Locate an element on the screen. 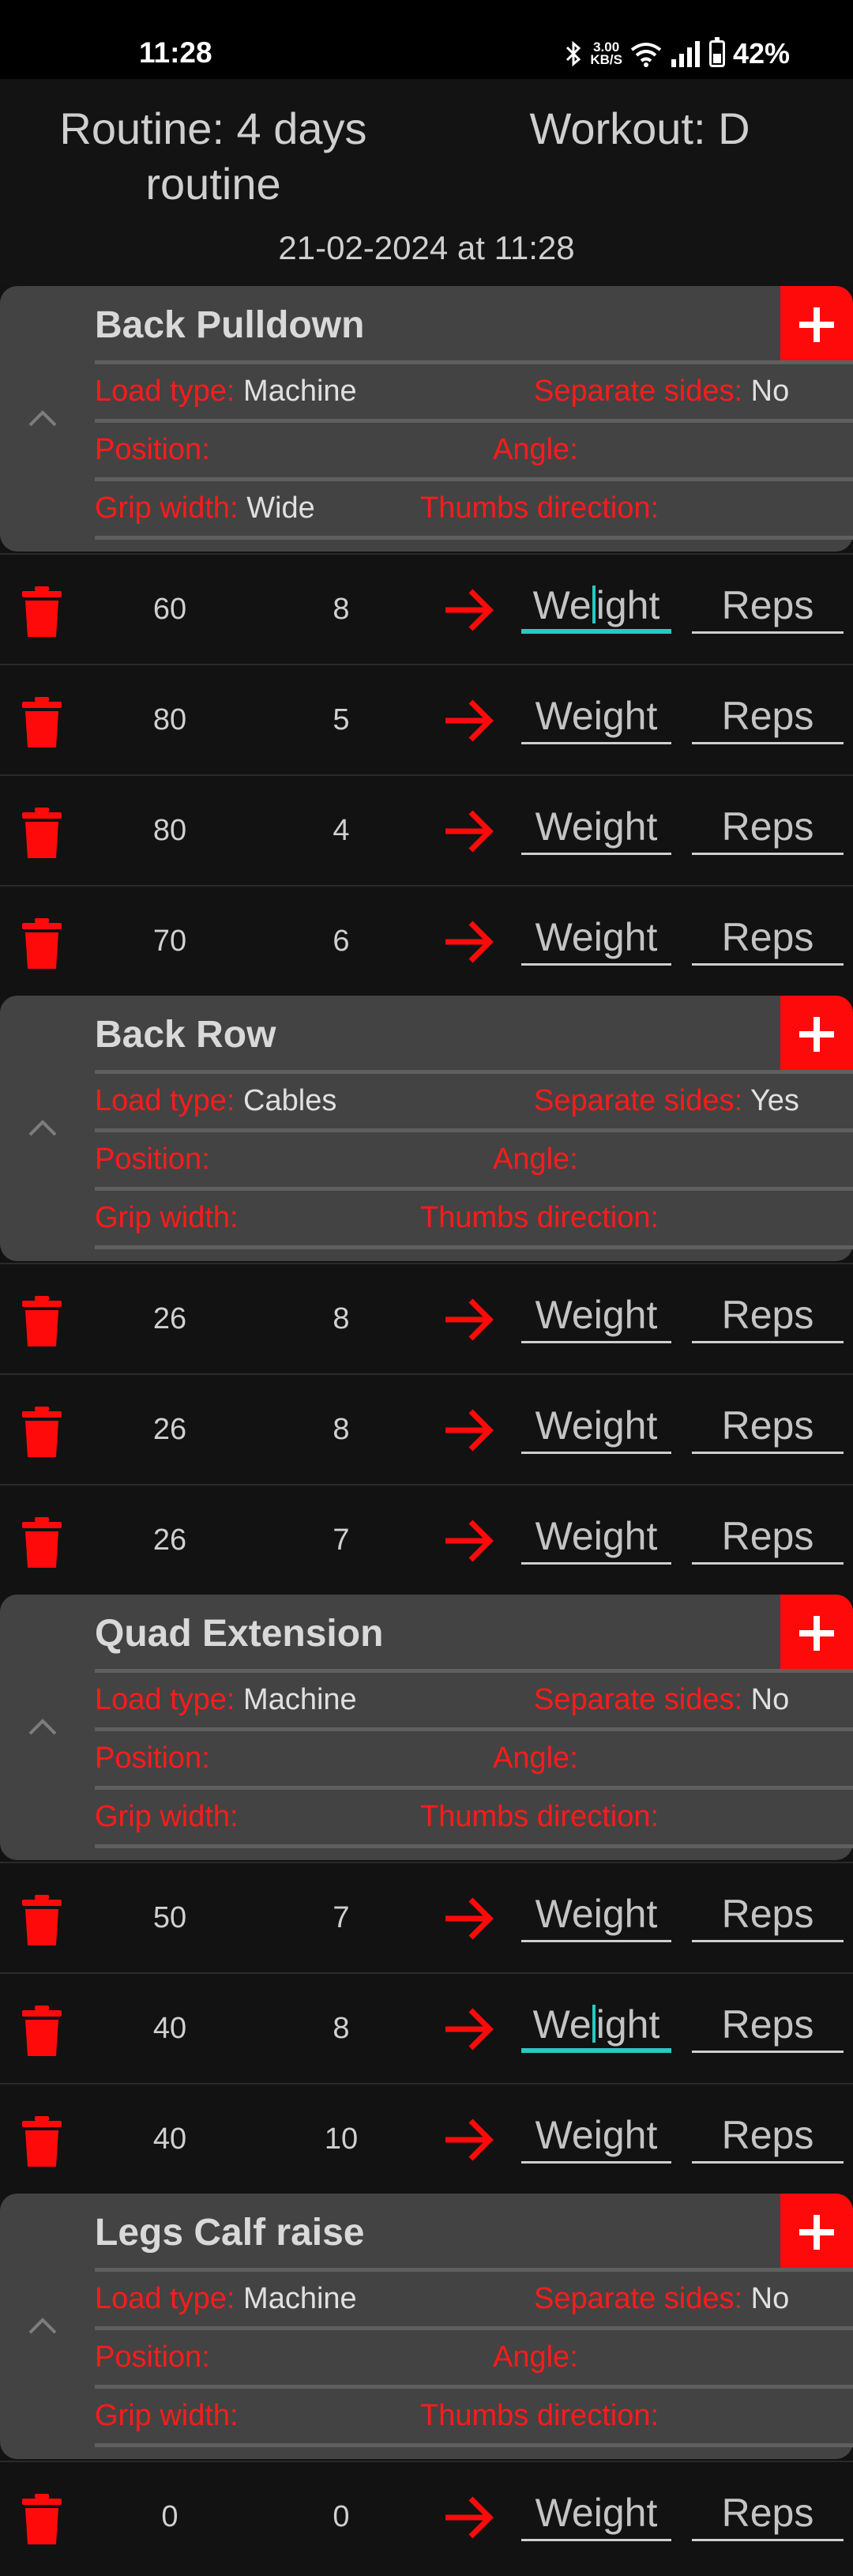 This screenshot has width=853, height=2576. previous-reps: 8 is located at coordinates (341, 2028).